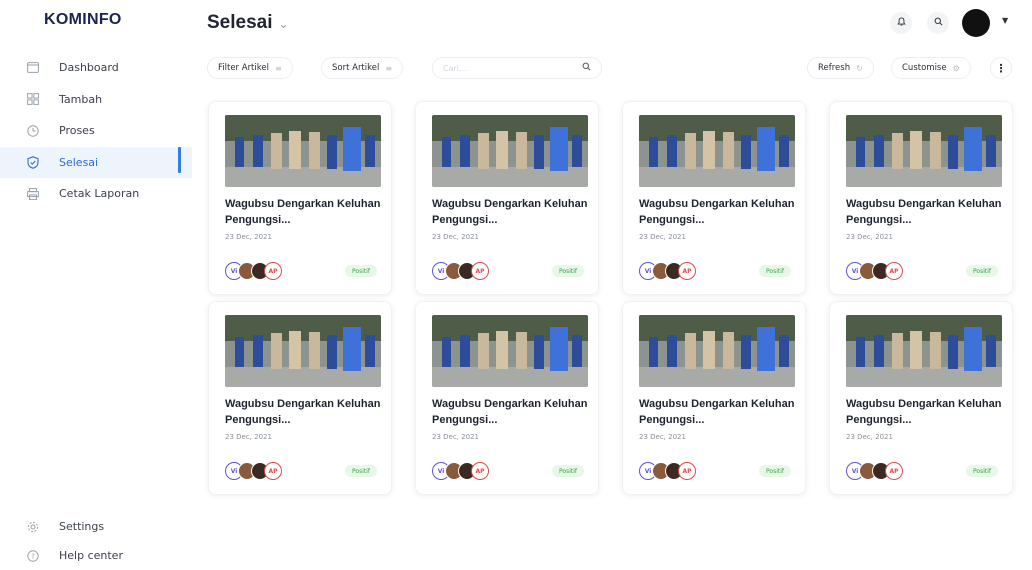 This screenshot has width=1032, height=570. What do you see at coordinates (89, 68) in the screenshot?
I see `sidebar-item-label: Dashboard` at bounding box center [89, 68].